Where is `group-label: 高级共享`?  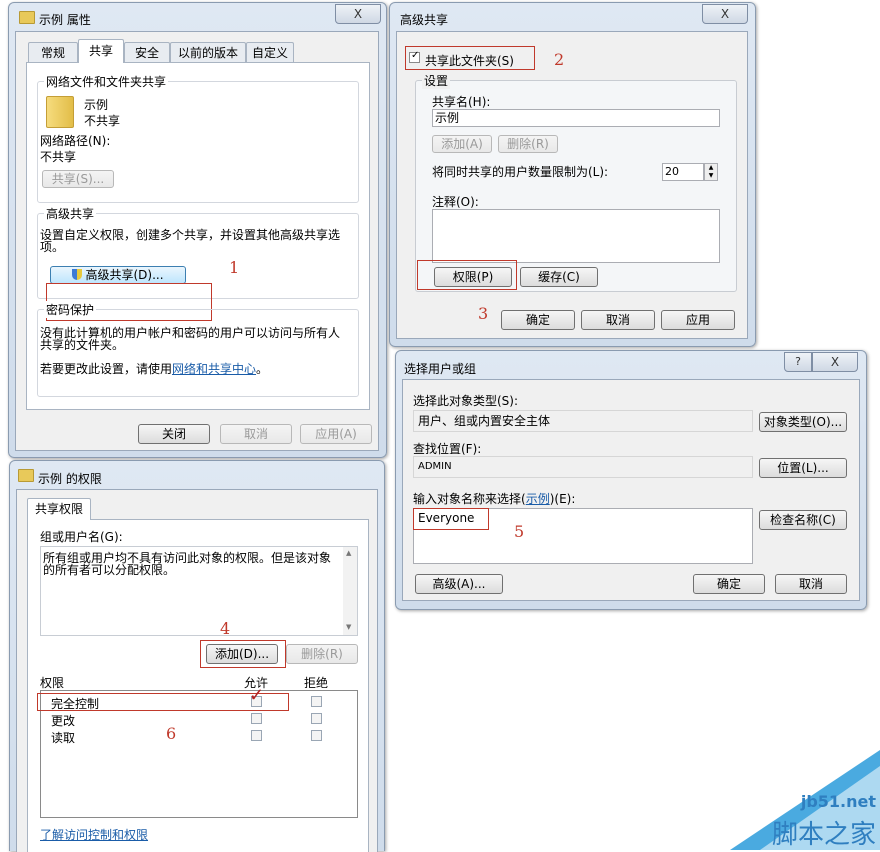
group-label: 高级共享 is located at coordinates (70, 213).